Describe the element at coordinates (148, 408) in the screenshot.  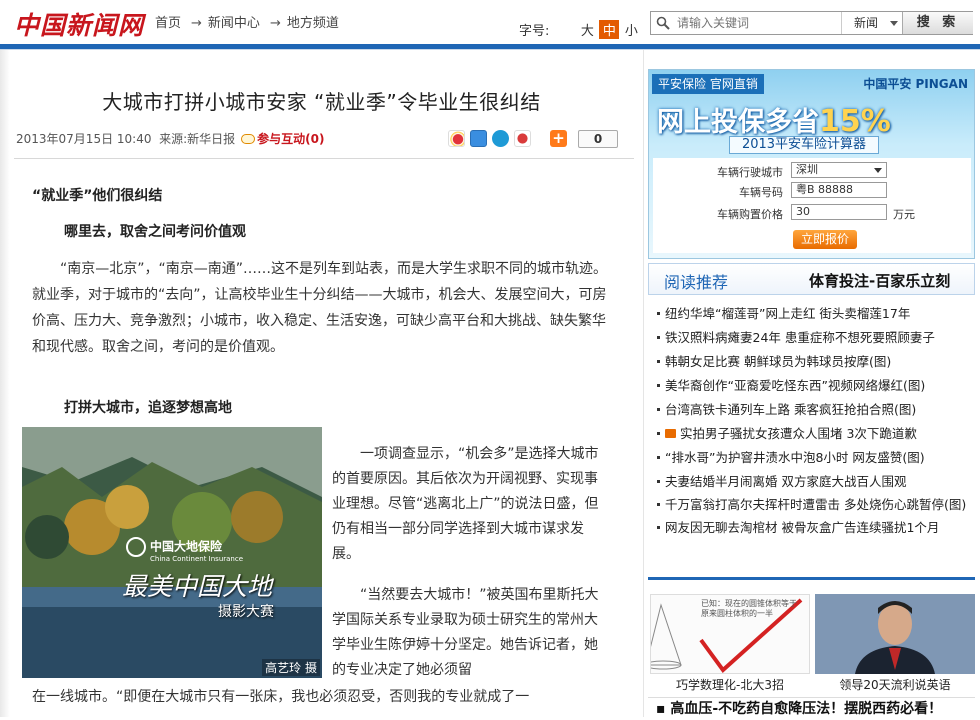
I see `subhead-text: 打拼大城市，追逐梦想高地` at that location.